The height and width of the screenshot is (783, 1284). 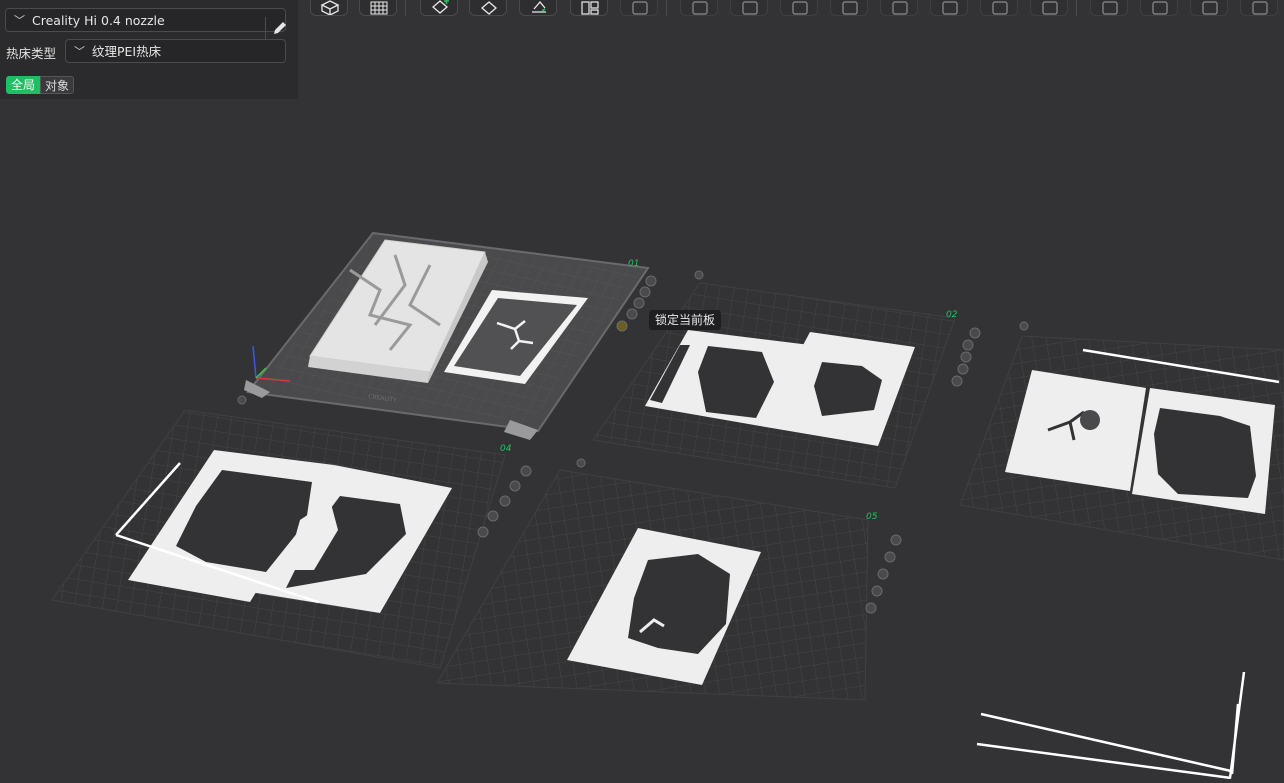 I want to click on lay-flat-tool-button, so click(x=538, y=8).